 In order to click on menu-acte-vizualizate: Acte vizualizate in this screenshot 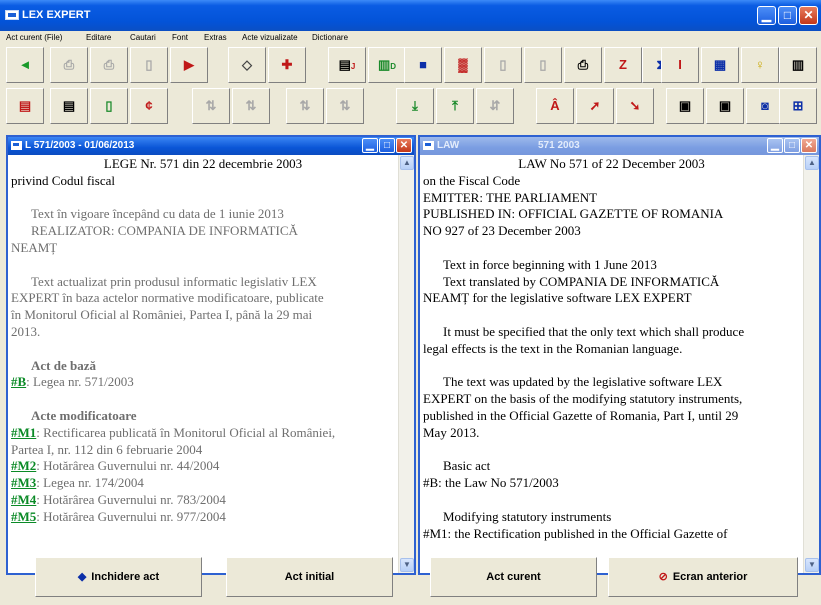, I will do `click(270, 37)`.